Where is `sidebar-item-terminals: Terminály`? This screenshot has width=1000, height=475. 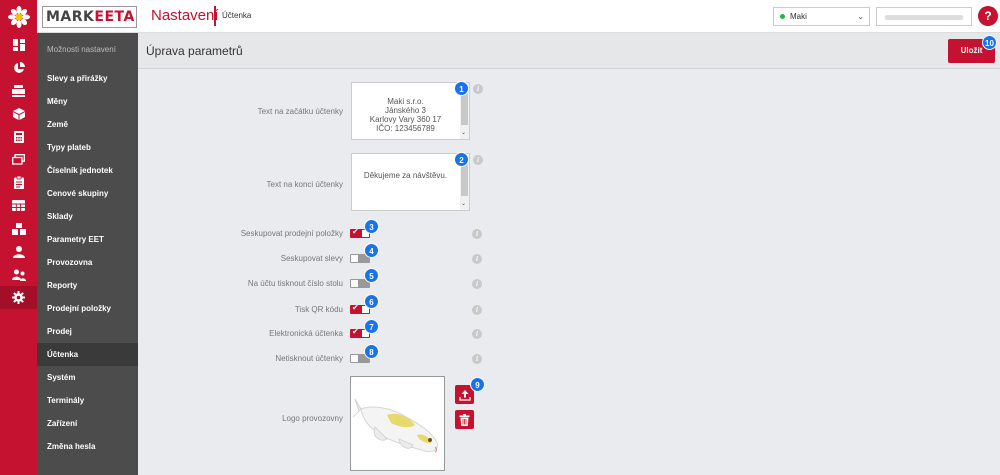
sidebar-item-terminals: Terminály is located at coordinates (87, 400).